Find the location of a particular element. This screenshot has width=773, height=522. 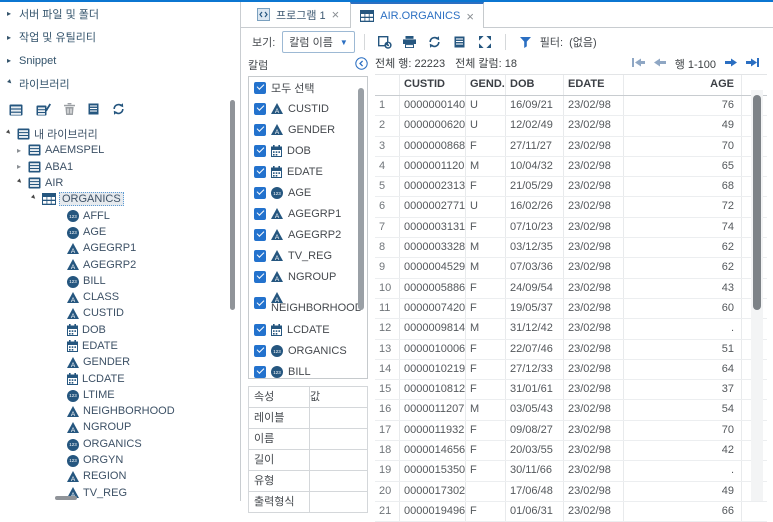

view-mode-select: 칼럼 이름 ▼ is located at coordinates (318, 42).